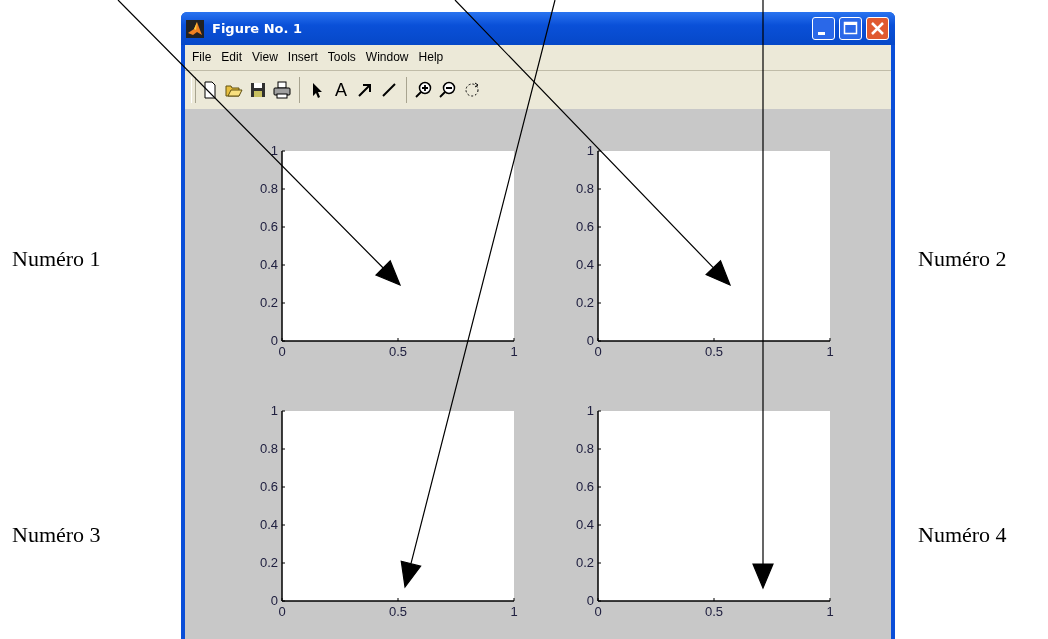 Image resolution: width=1048 pixels, height=639 pixels. What do you see at coordinates (341, 57) in the screenshot?
I see `menu-item: Tools` at bounding box center [341, 57].